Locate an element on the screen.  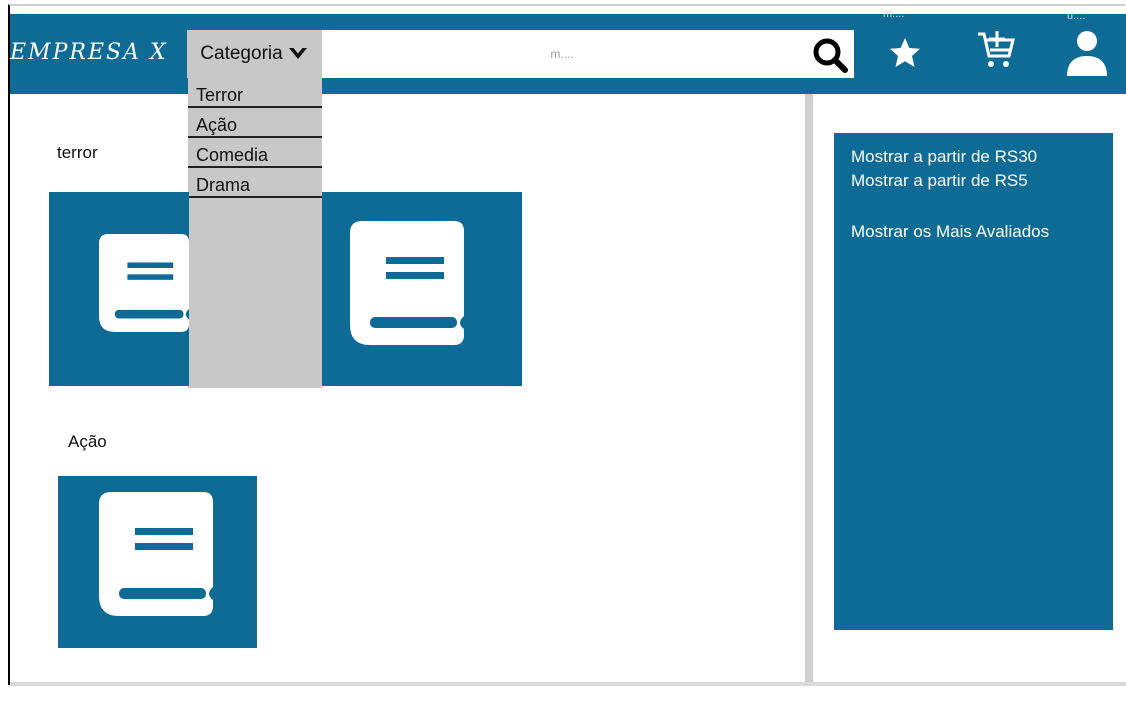
user-icon is located at coordinates (1087, 53).